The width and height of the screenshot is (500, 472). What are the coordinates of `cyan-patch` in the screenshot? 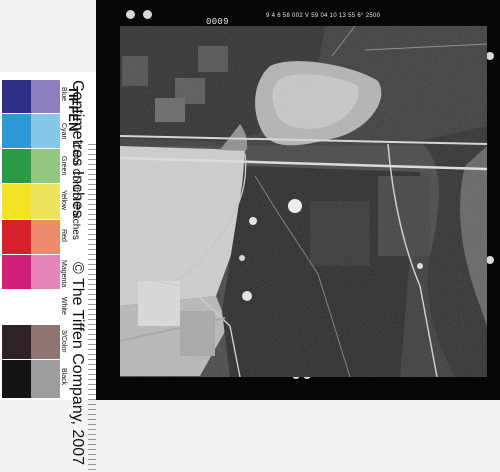 It's located at (16, 131).